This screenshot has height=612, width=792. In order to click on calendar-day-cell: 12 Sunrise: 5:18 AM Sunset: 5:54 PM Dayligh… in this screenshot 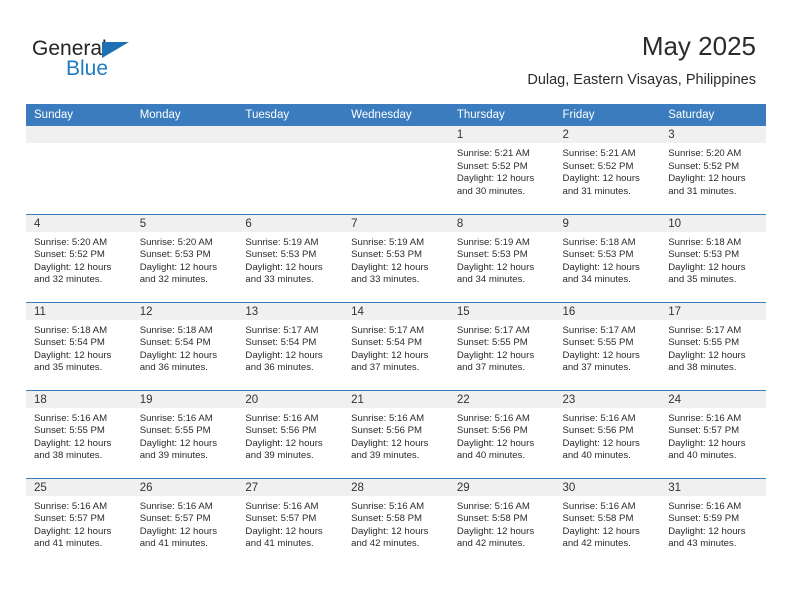, I will do `click(184, 345)`.